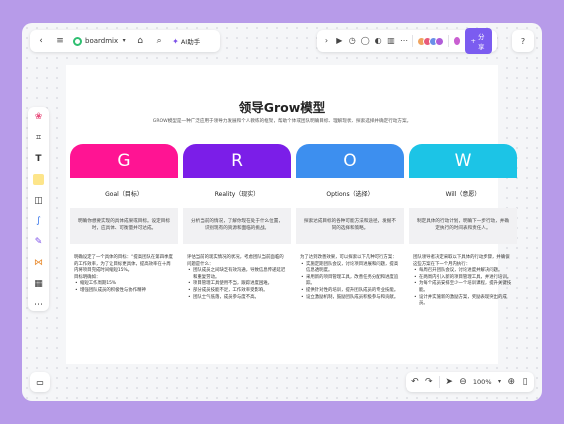 This screenshot has width=564, height=424. Describe the element at coordinates (463, 194) in the screenshot. I see `column-name: Will（意愿）` at that location.